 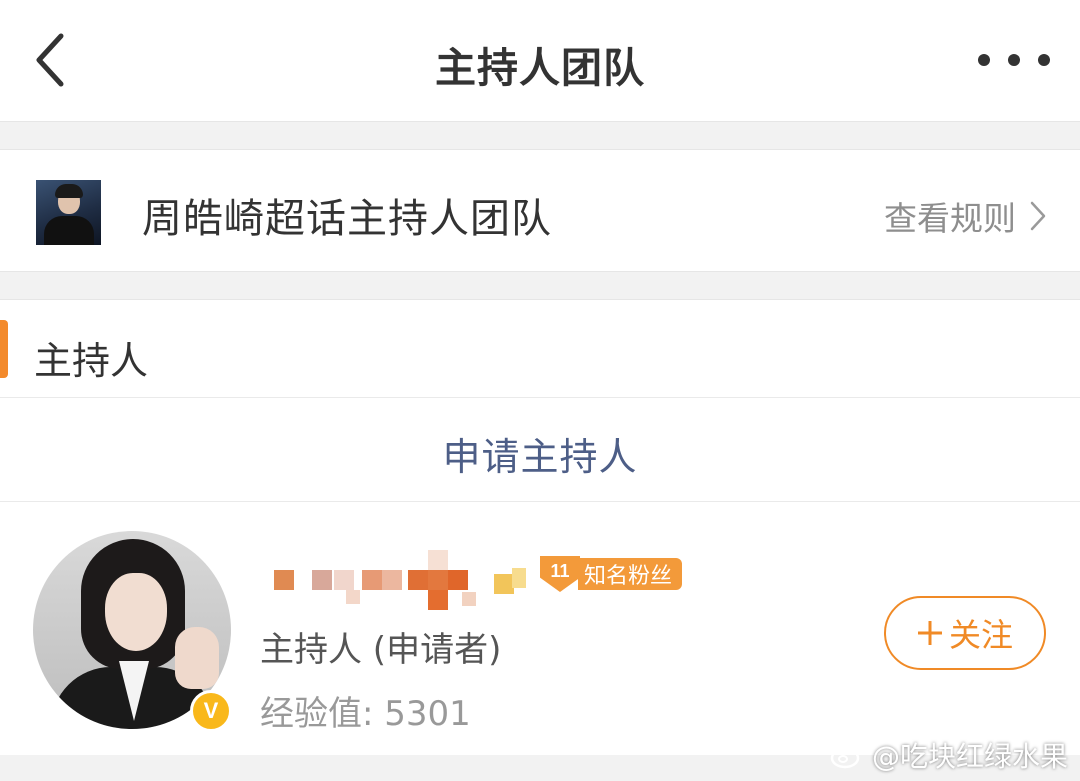 I want to click on follow-label: 关注, so click(x=980, y=635).